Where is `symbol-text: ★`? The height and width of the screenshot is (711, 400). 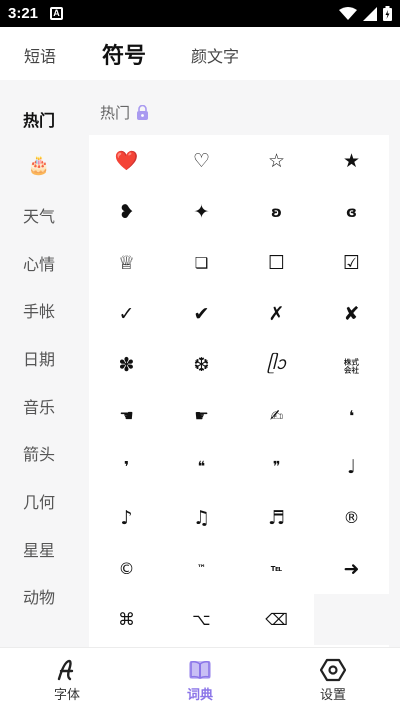 symbol-text: ★ is located at coordinates (351, 160).